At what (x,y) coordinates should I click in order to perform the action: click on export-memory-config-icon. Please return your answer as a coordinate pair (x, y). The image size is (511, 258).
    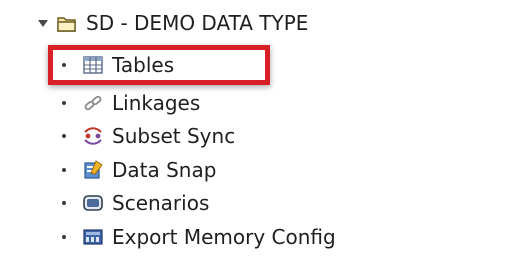
    Looking at the image, I should click on (93, 237).